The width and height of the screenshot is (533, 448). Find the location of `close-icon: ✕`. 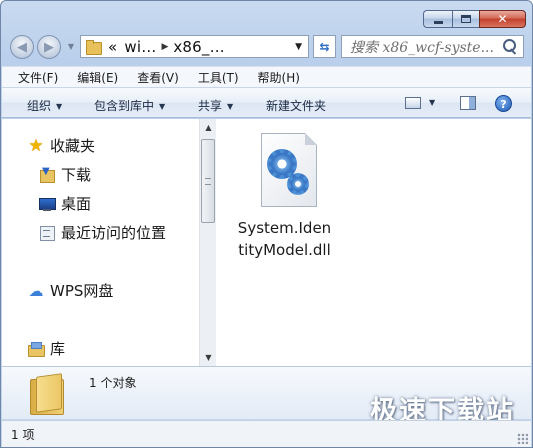

close-icon: ✕ is located at coordinates (502, 19).